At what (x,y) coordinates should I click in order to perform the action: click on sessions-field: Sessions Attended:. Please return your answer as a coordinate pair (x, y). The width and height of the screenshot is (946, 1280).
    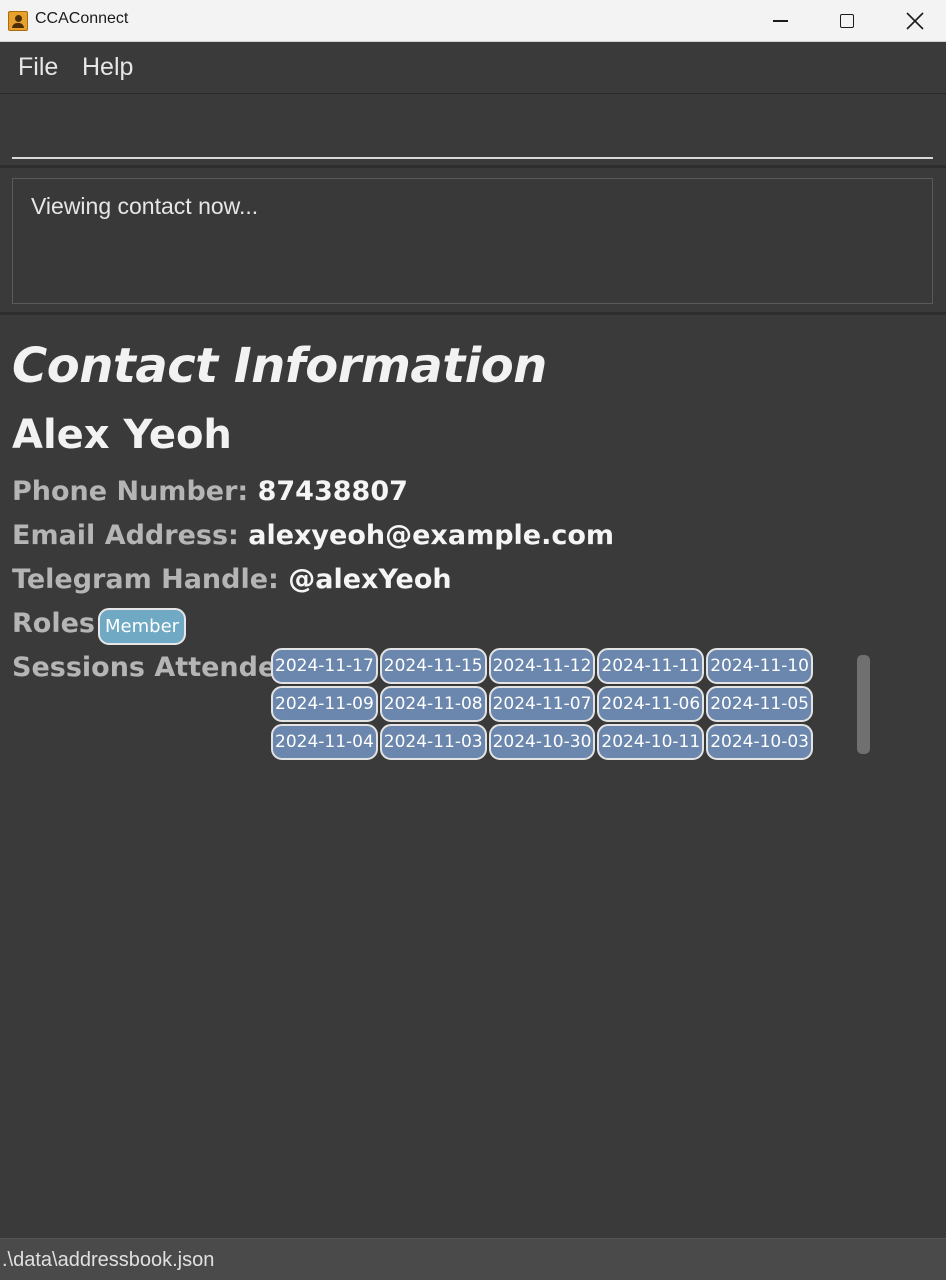
    Looking at the image, I should click on (159, 667).